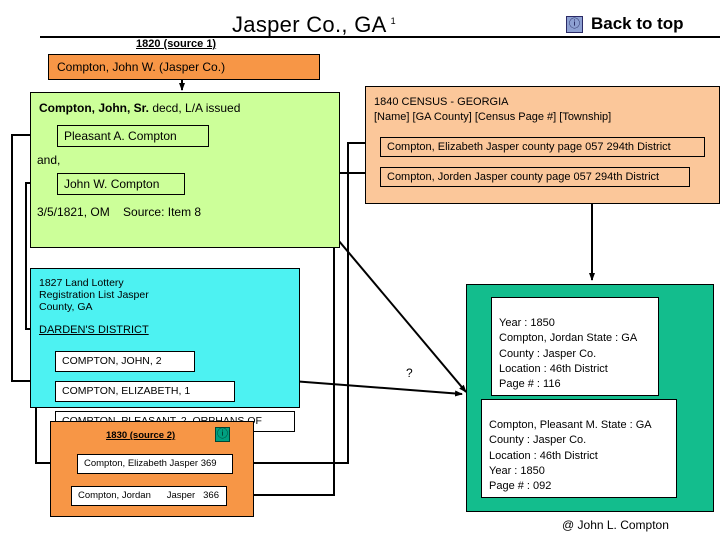 This screenshot has width=720, height=540. I want to click on source-1-label: 1820 (source 1), so click(176, 44).